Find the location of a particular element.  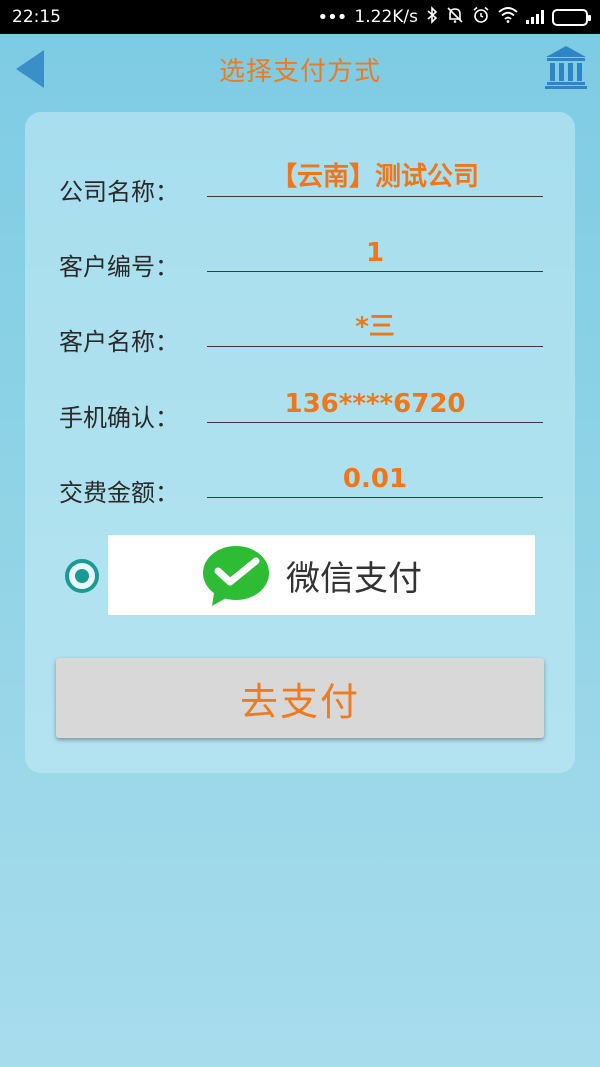

wechat-pay-box: 微信支付 is located at coordinates (321, 575).